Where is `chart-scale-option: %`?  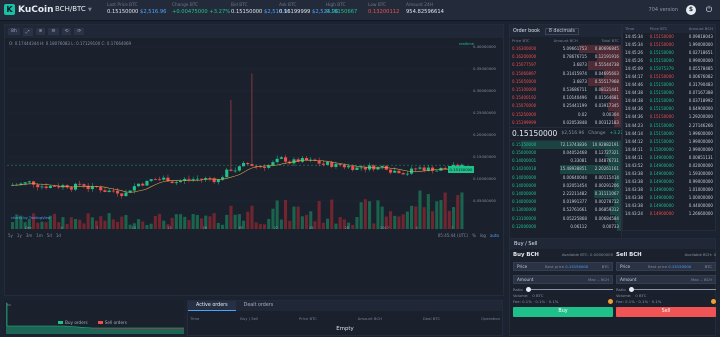
chart-scale-option: % is located at coordinates (474, 235).